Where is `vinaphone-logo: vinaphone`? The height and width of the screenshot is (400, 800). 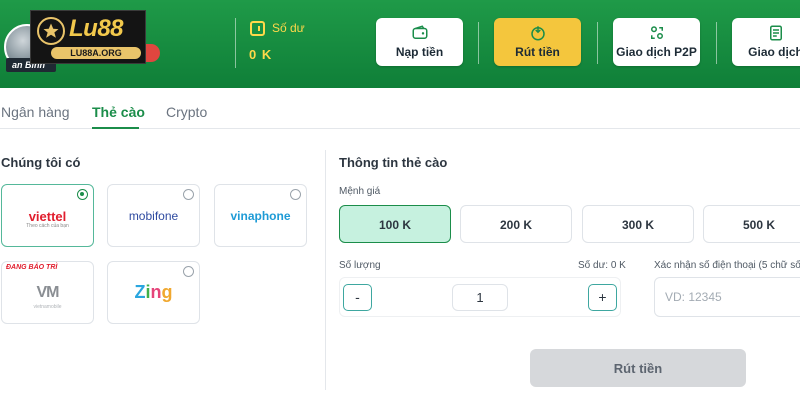 vinaphone-logo: vinaphone is located at coordinates (260, 216).